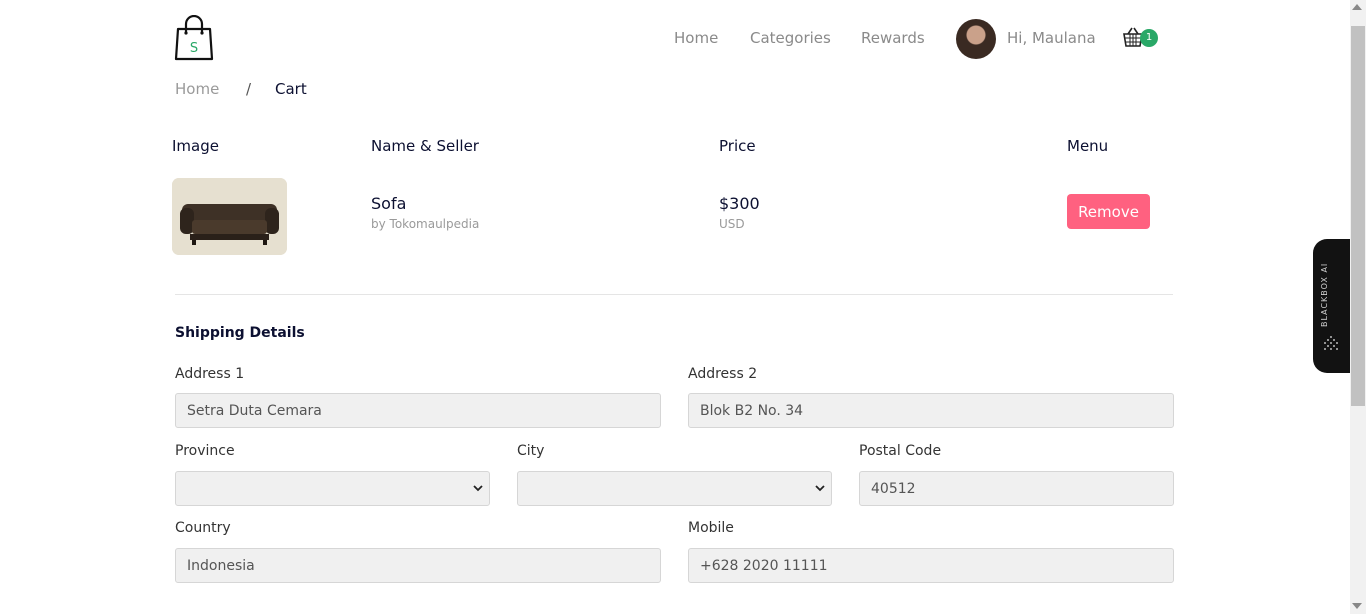  What do you see at coordinates (931, 565) in the screenshot?
I see `mobile-input` at bounding box center [931, 565].